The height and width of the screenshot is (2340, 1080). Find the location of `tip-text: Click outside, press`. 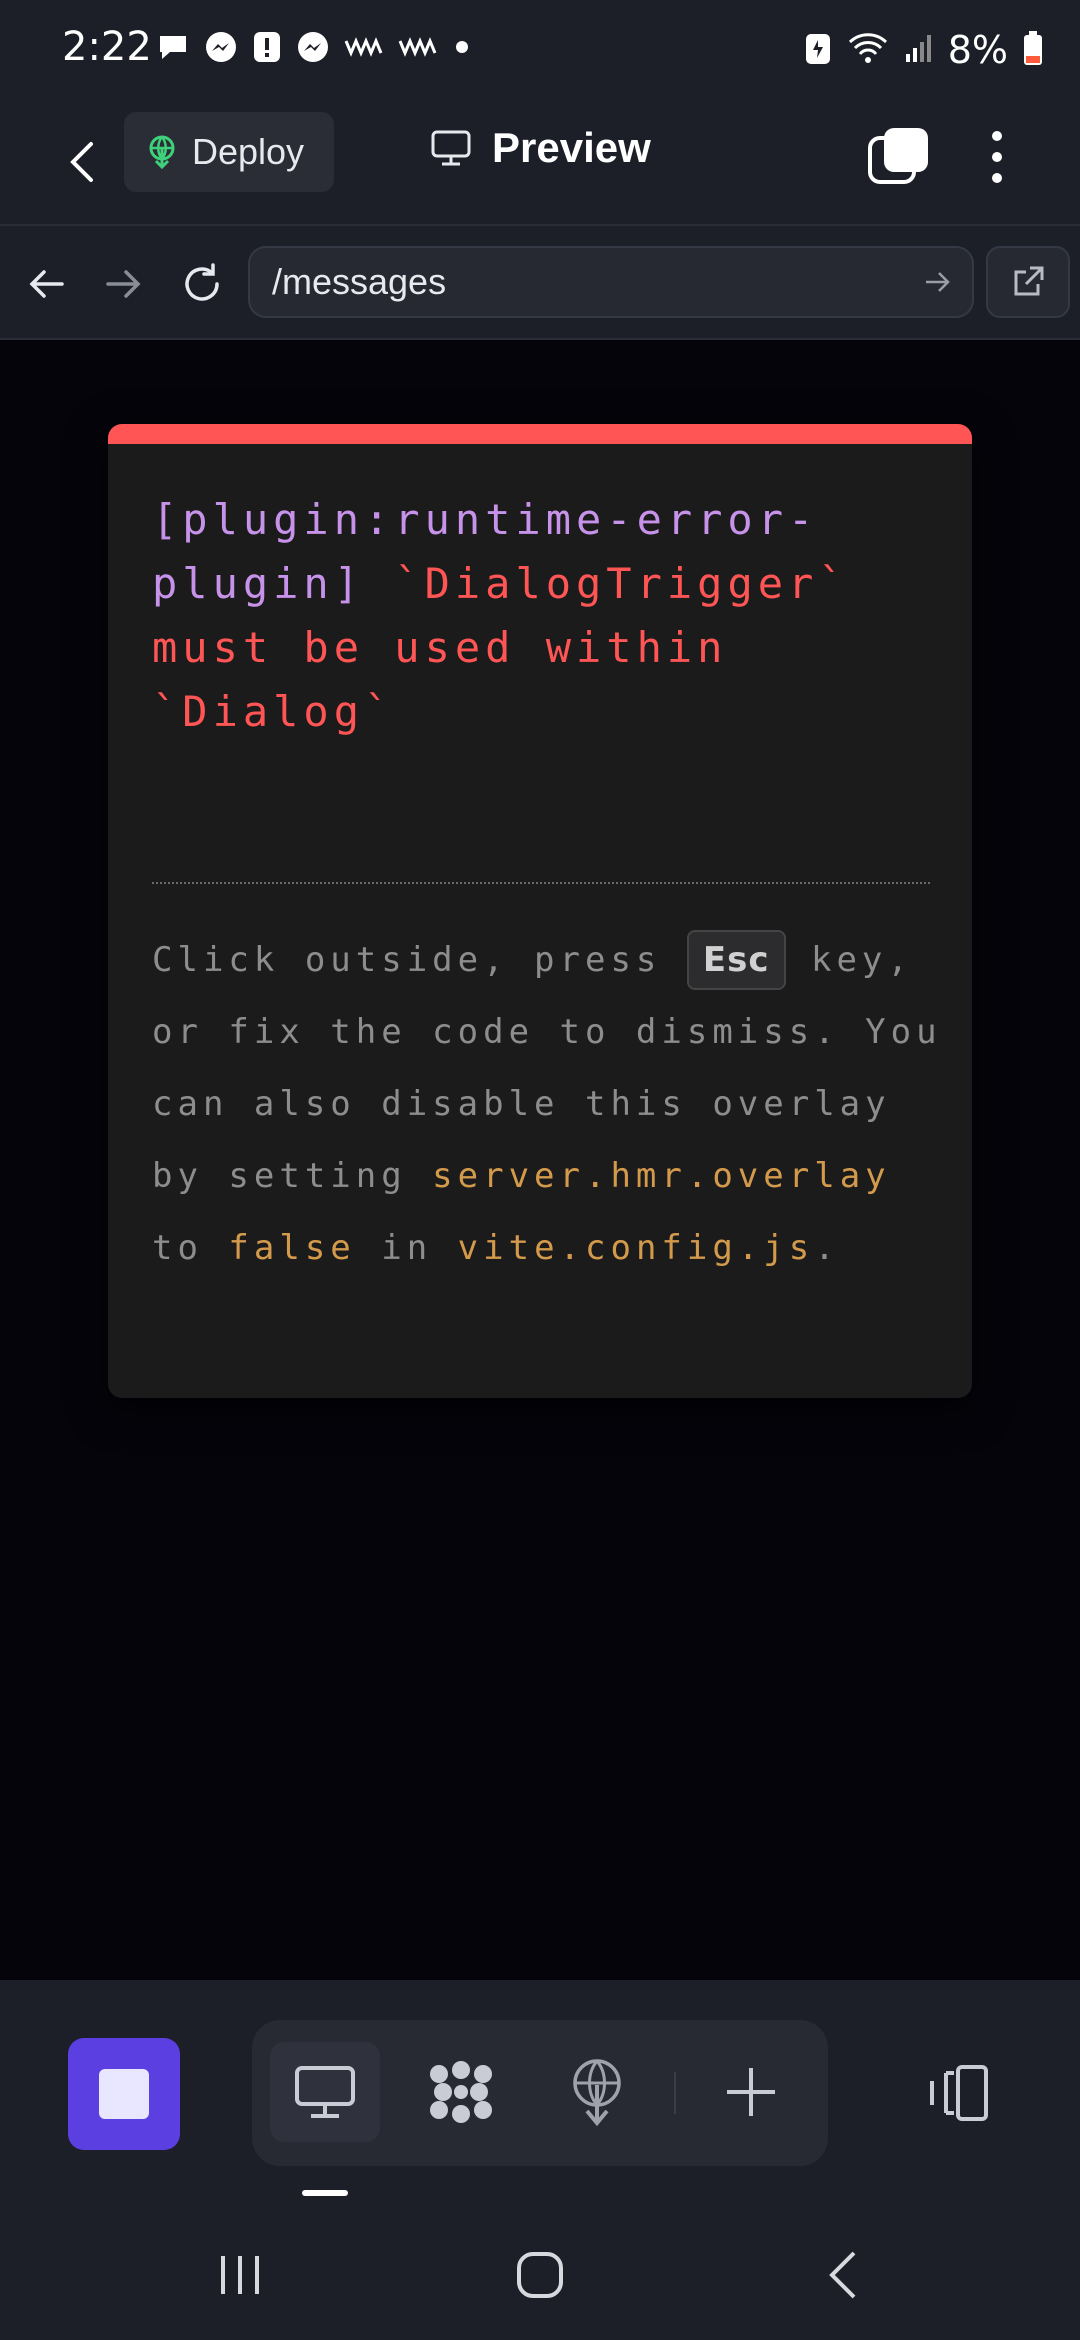

tip-text: Click outside, press is located at coordinates (419, 960).